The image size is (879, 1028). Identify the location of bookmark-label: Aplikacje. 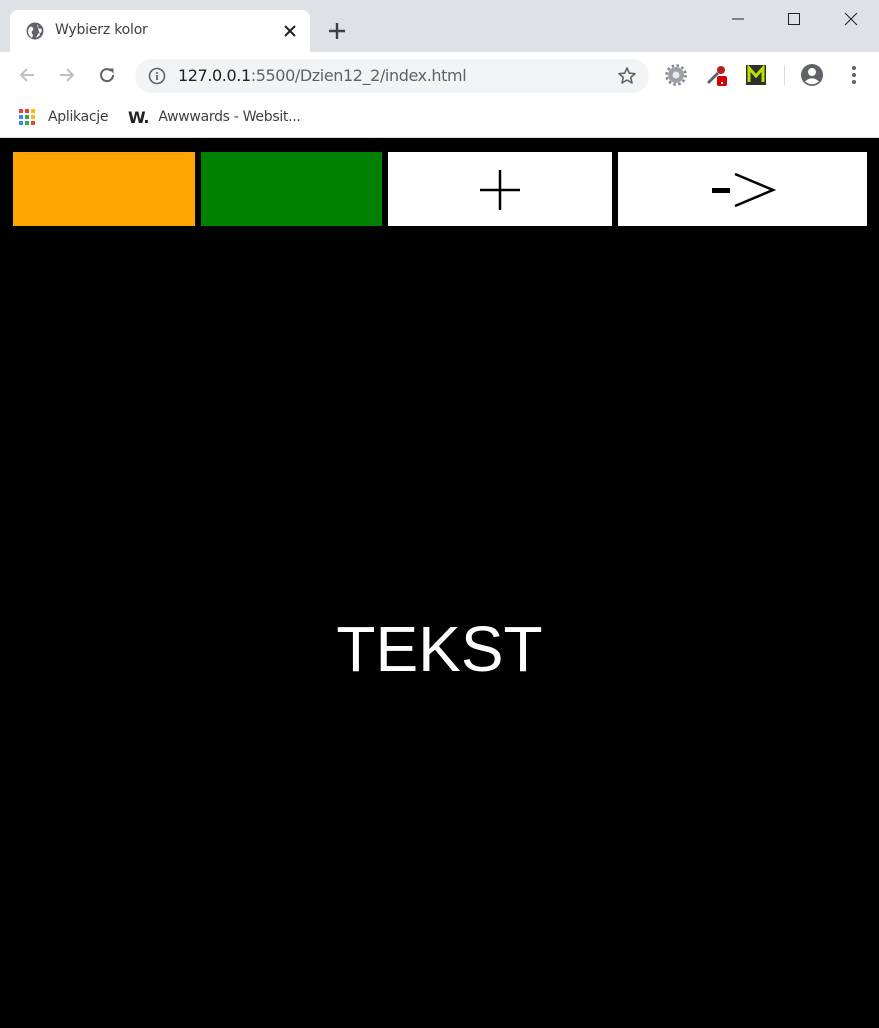
(78, 117).